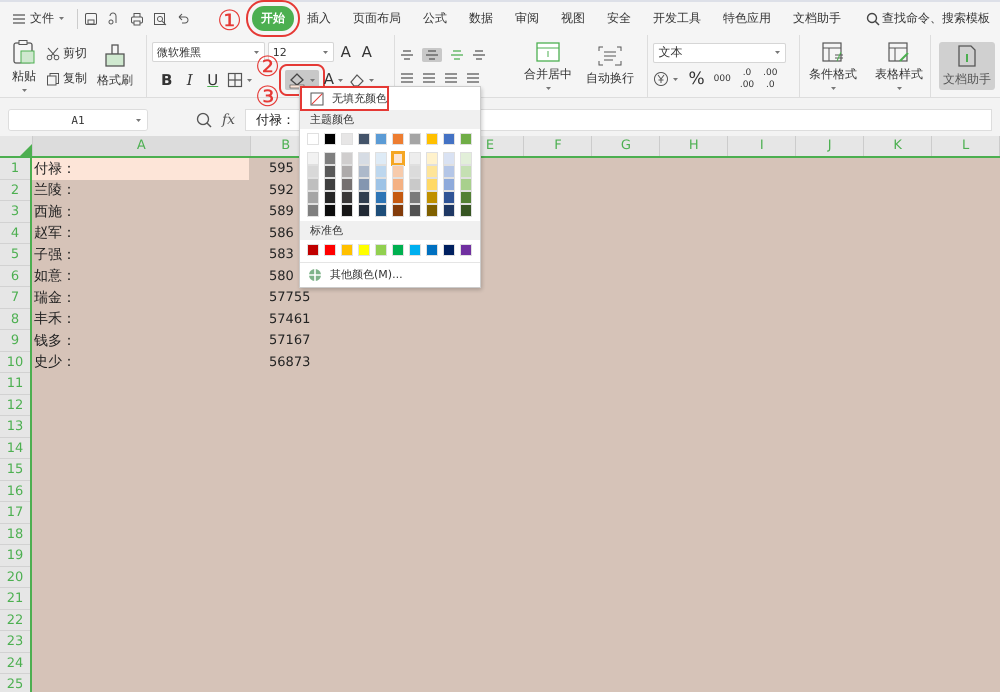  I want to click on ribbon-tab: 文档助手, so click(817, 18).